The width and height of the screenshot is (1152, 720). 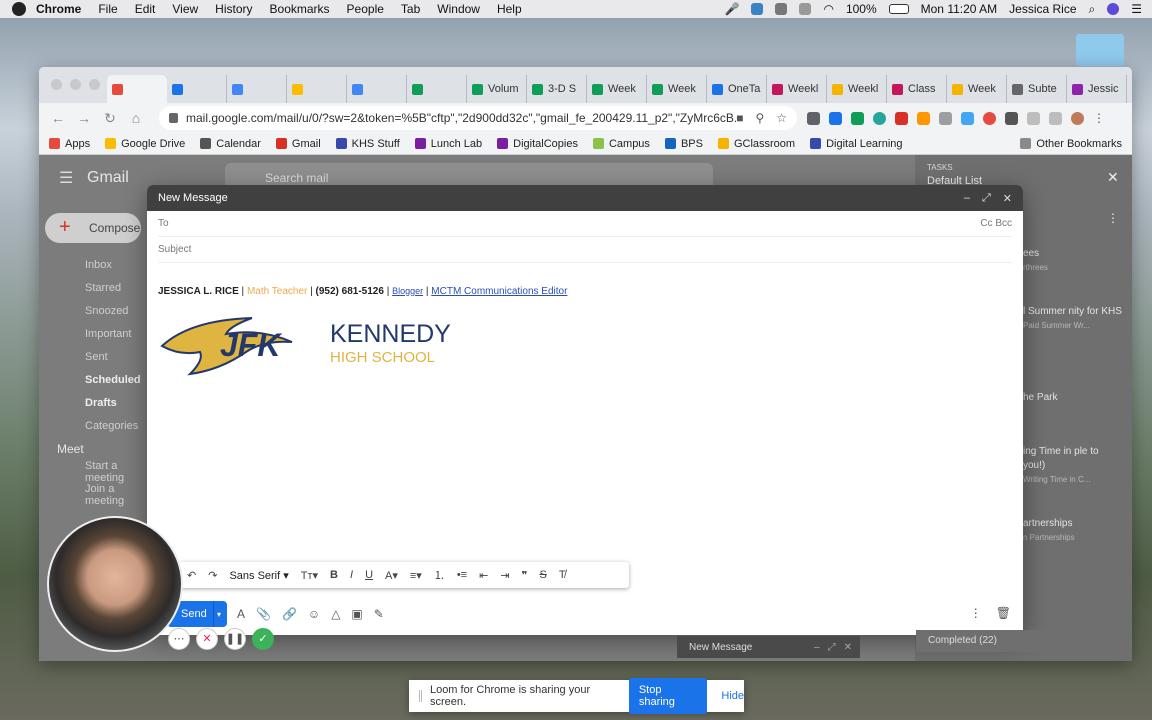 What do you see at coordinates (1113, 218) in the screenshot?
I see `tasks-more-icon: ⋮` at bounding box center [1113, 218].